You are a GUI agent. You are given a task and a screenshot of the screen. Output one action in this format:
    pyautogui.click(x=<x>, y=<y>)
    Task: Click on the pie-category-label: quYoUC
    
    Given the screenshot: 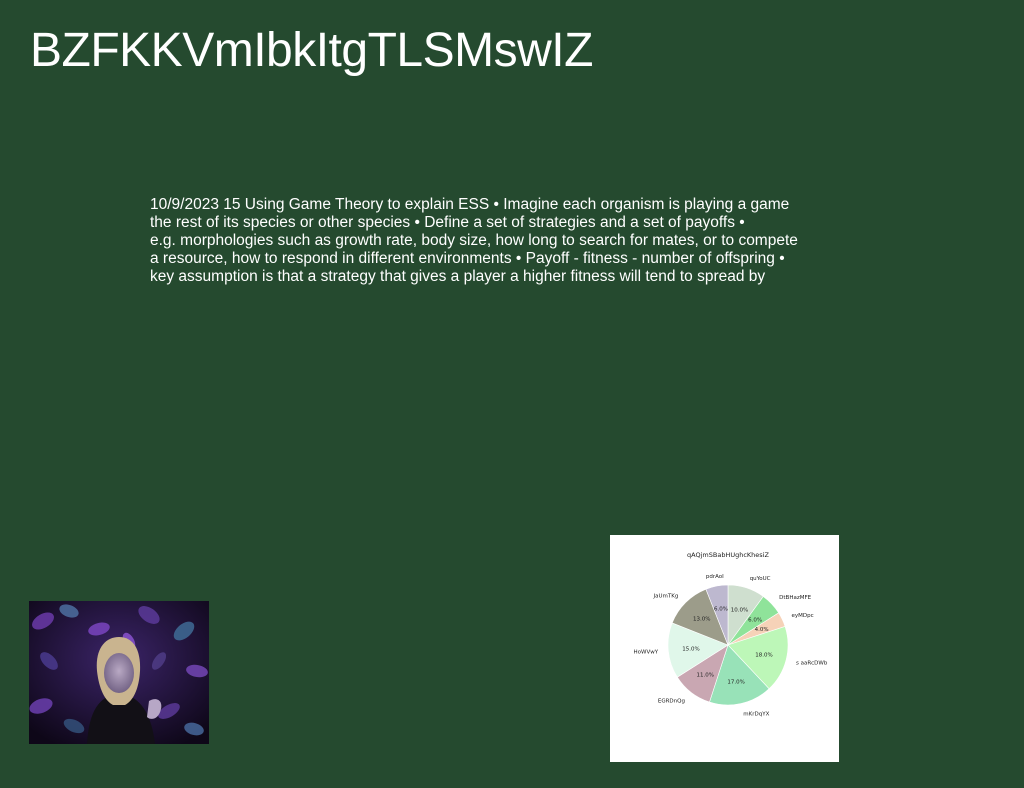 What is the action you would take?
    pyautogui.click(x=760, y=579)
    